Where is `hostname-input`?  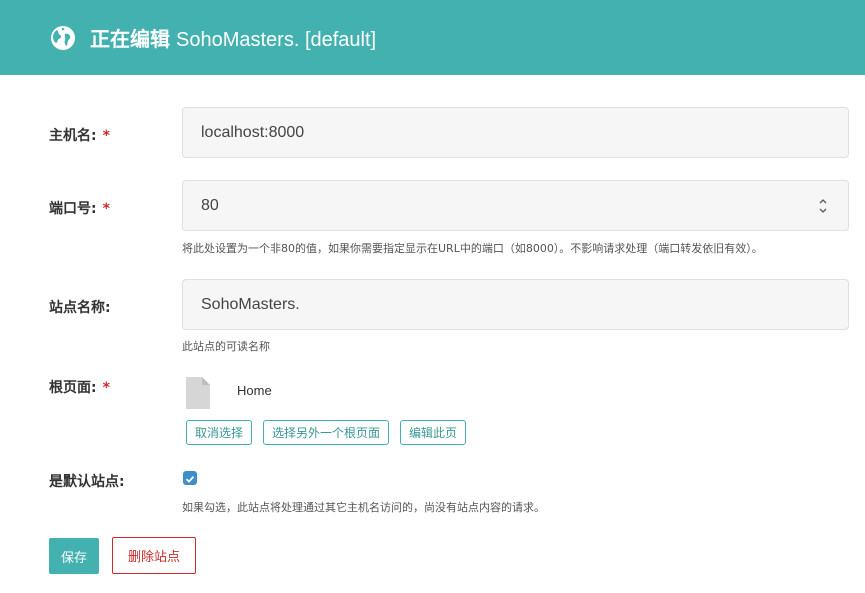 hostname-input is located at coordinates (515, 132).